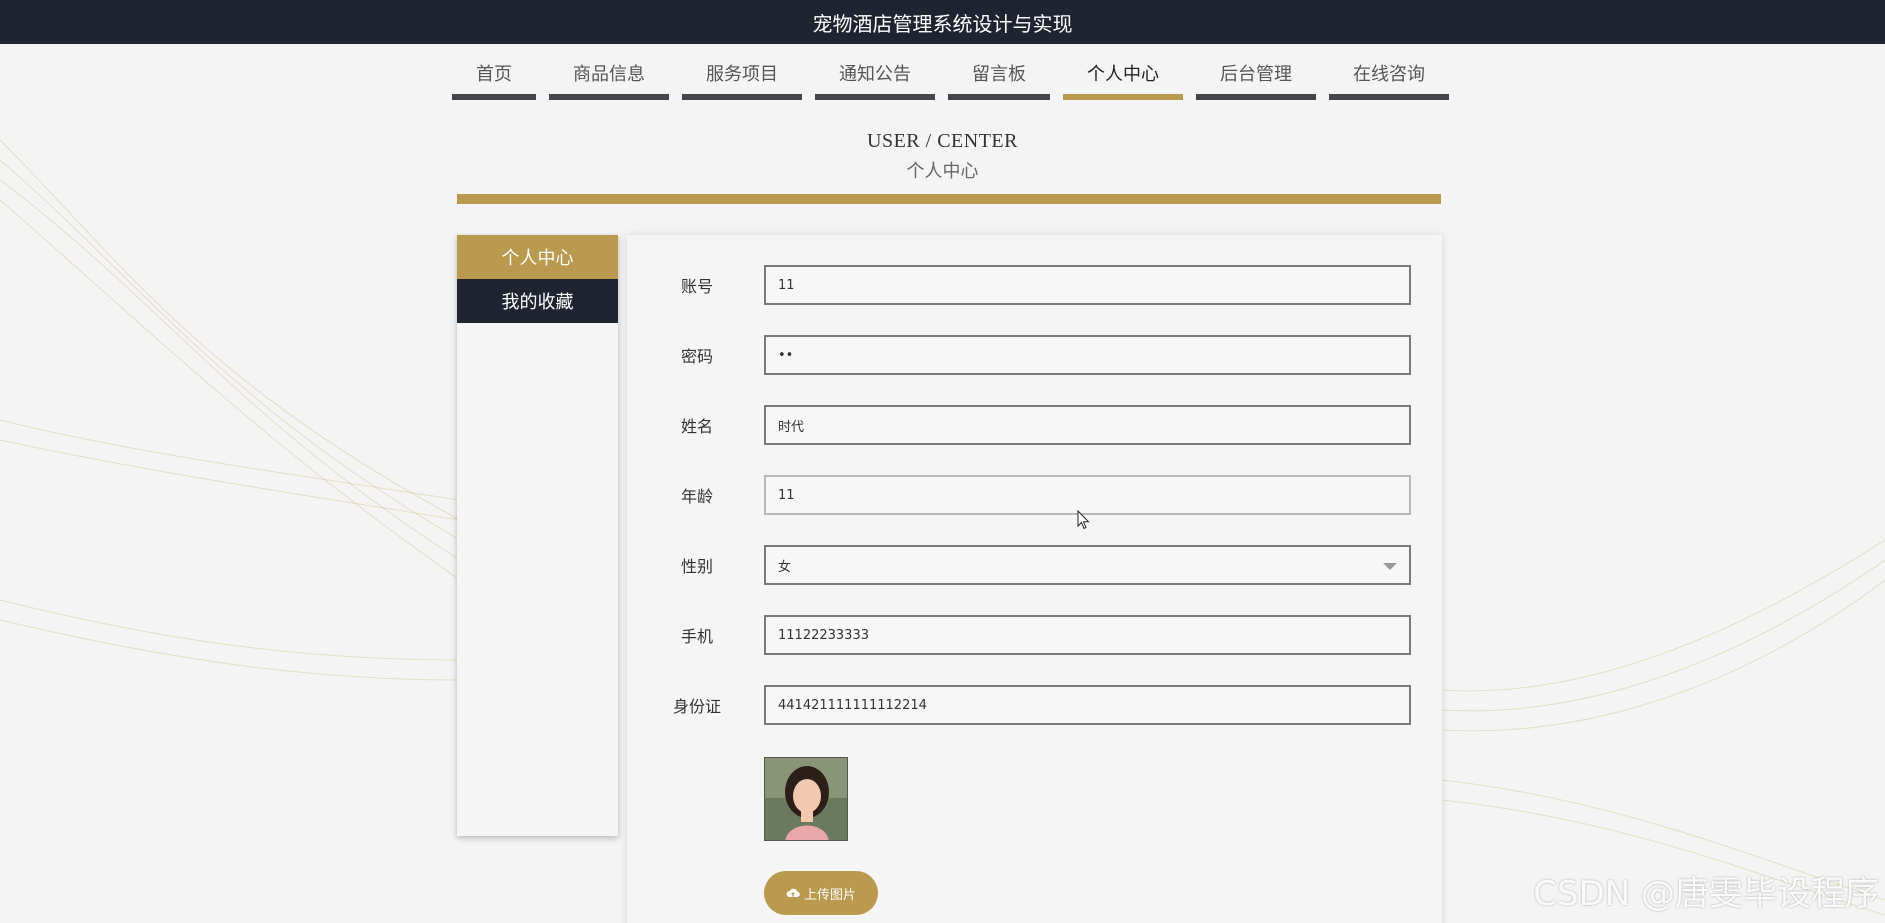 This screenshot has height=923, width=1885. What do you see at coordinates (875, 79) in the screenshot?
I see `nav-item-notices: 通知公告` at bounding box center [875, 79].